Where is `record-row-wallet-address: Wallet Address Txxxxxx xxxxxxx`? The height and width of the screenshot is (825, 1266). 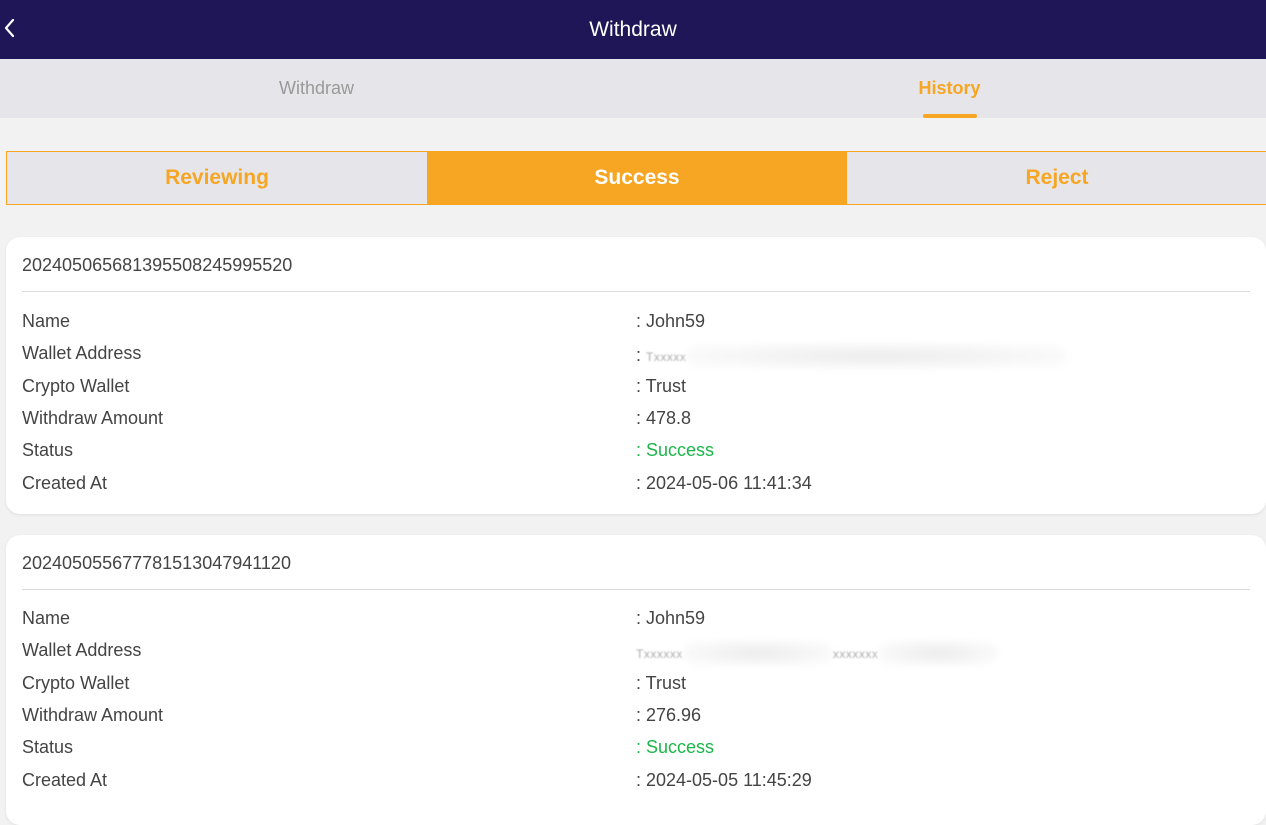 record-row-wallet-address: Wallet Address Txxxxxx xxxxxxx is located at coordinates (636, 653).